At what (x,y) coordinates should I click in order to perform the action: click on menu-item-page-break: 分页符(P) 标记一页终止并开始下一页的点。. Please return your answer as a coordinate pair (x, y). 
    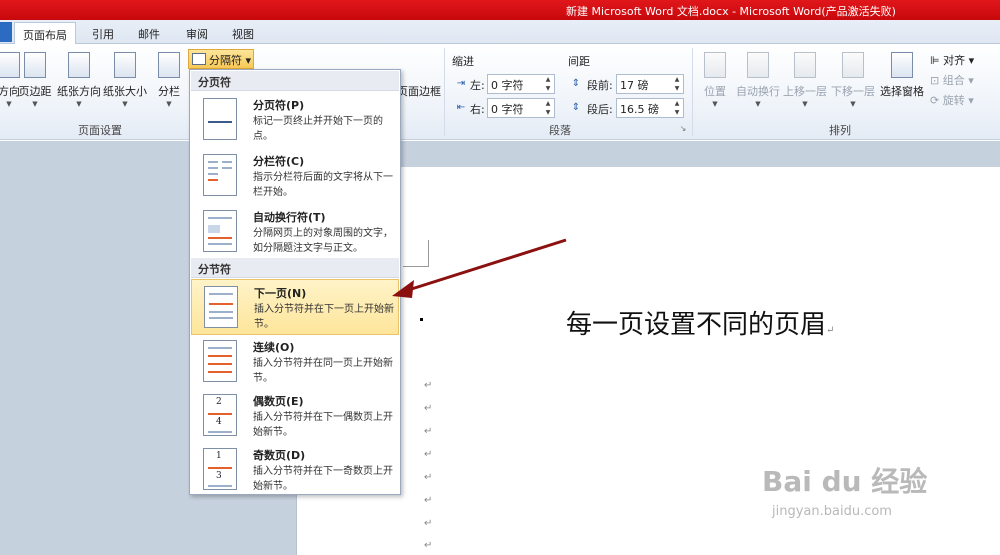
    Looking at the image, I should click on (295, 120).